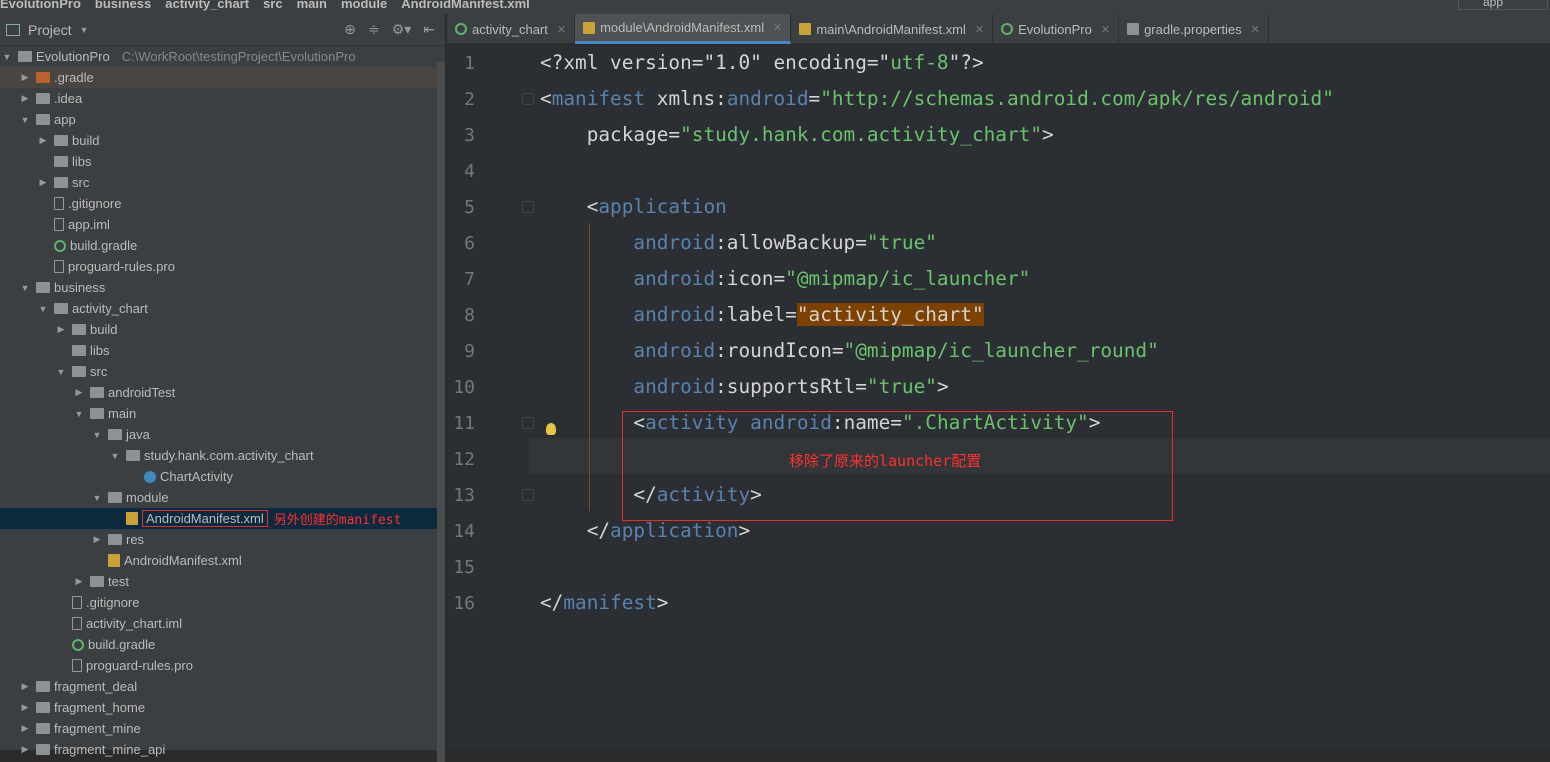 This screenshot has width=1550, height=762. Describe the element at coordinates (80, 287) in the screenshot. I see `tree-item-label: business` at that location.